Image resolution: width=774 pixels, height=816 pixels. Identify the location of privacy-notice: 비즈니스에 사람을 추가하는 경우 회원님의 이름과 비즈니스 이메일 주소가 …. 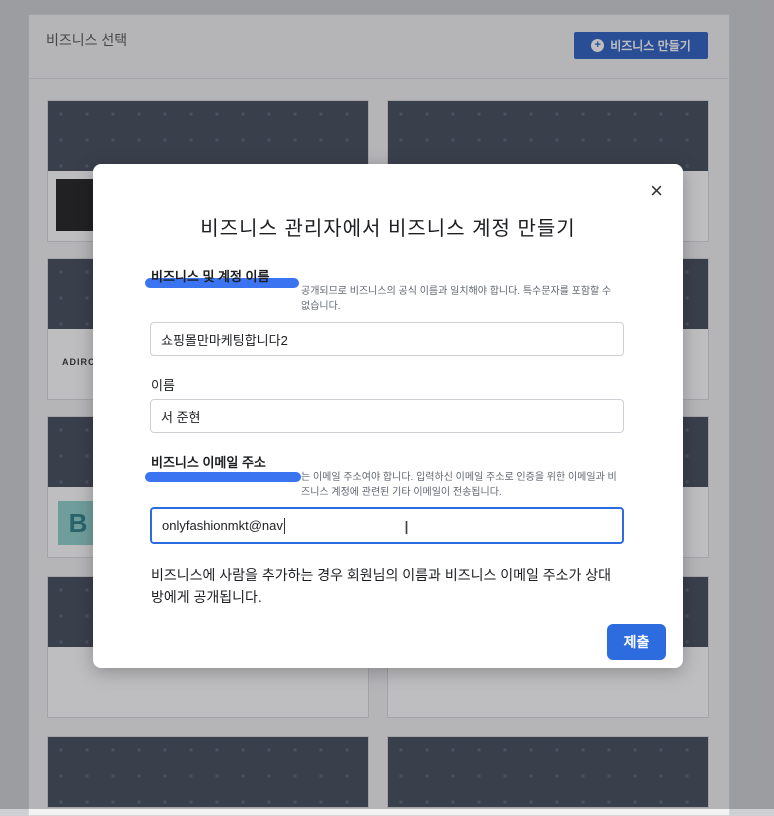
(381, 586).